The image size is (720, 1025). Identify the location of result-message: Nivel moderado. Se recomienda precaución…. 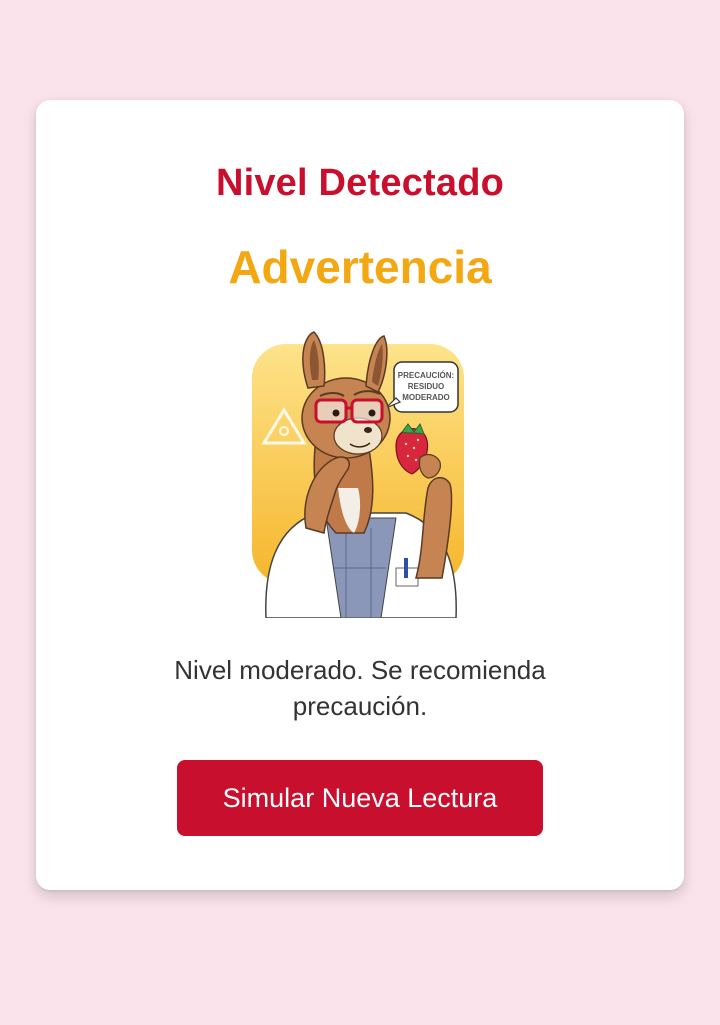
(360, 688).